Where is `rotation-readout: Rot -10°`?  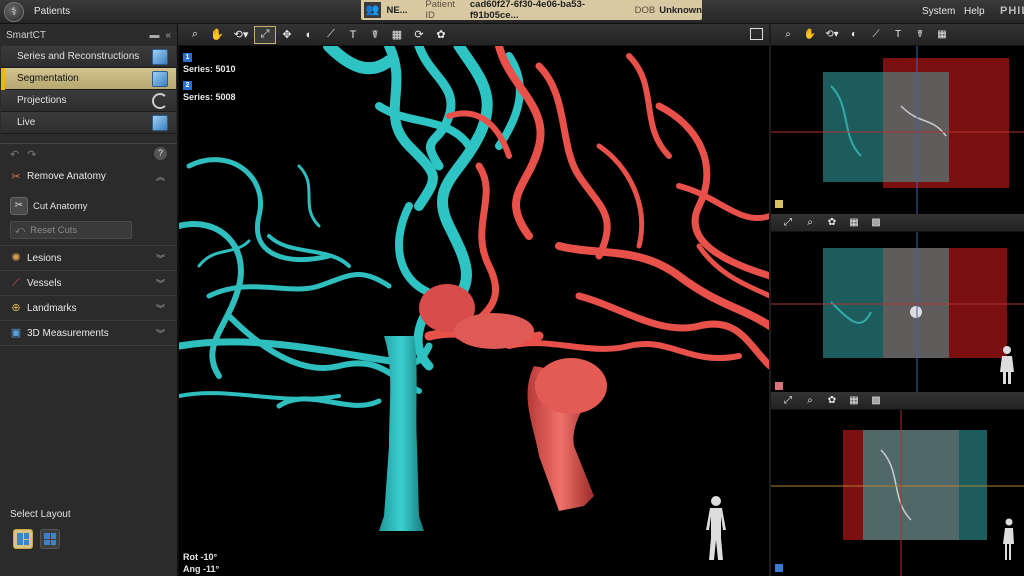 rotation-readout: Rot -10° is located at coordinates (200, 557).